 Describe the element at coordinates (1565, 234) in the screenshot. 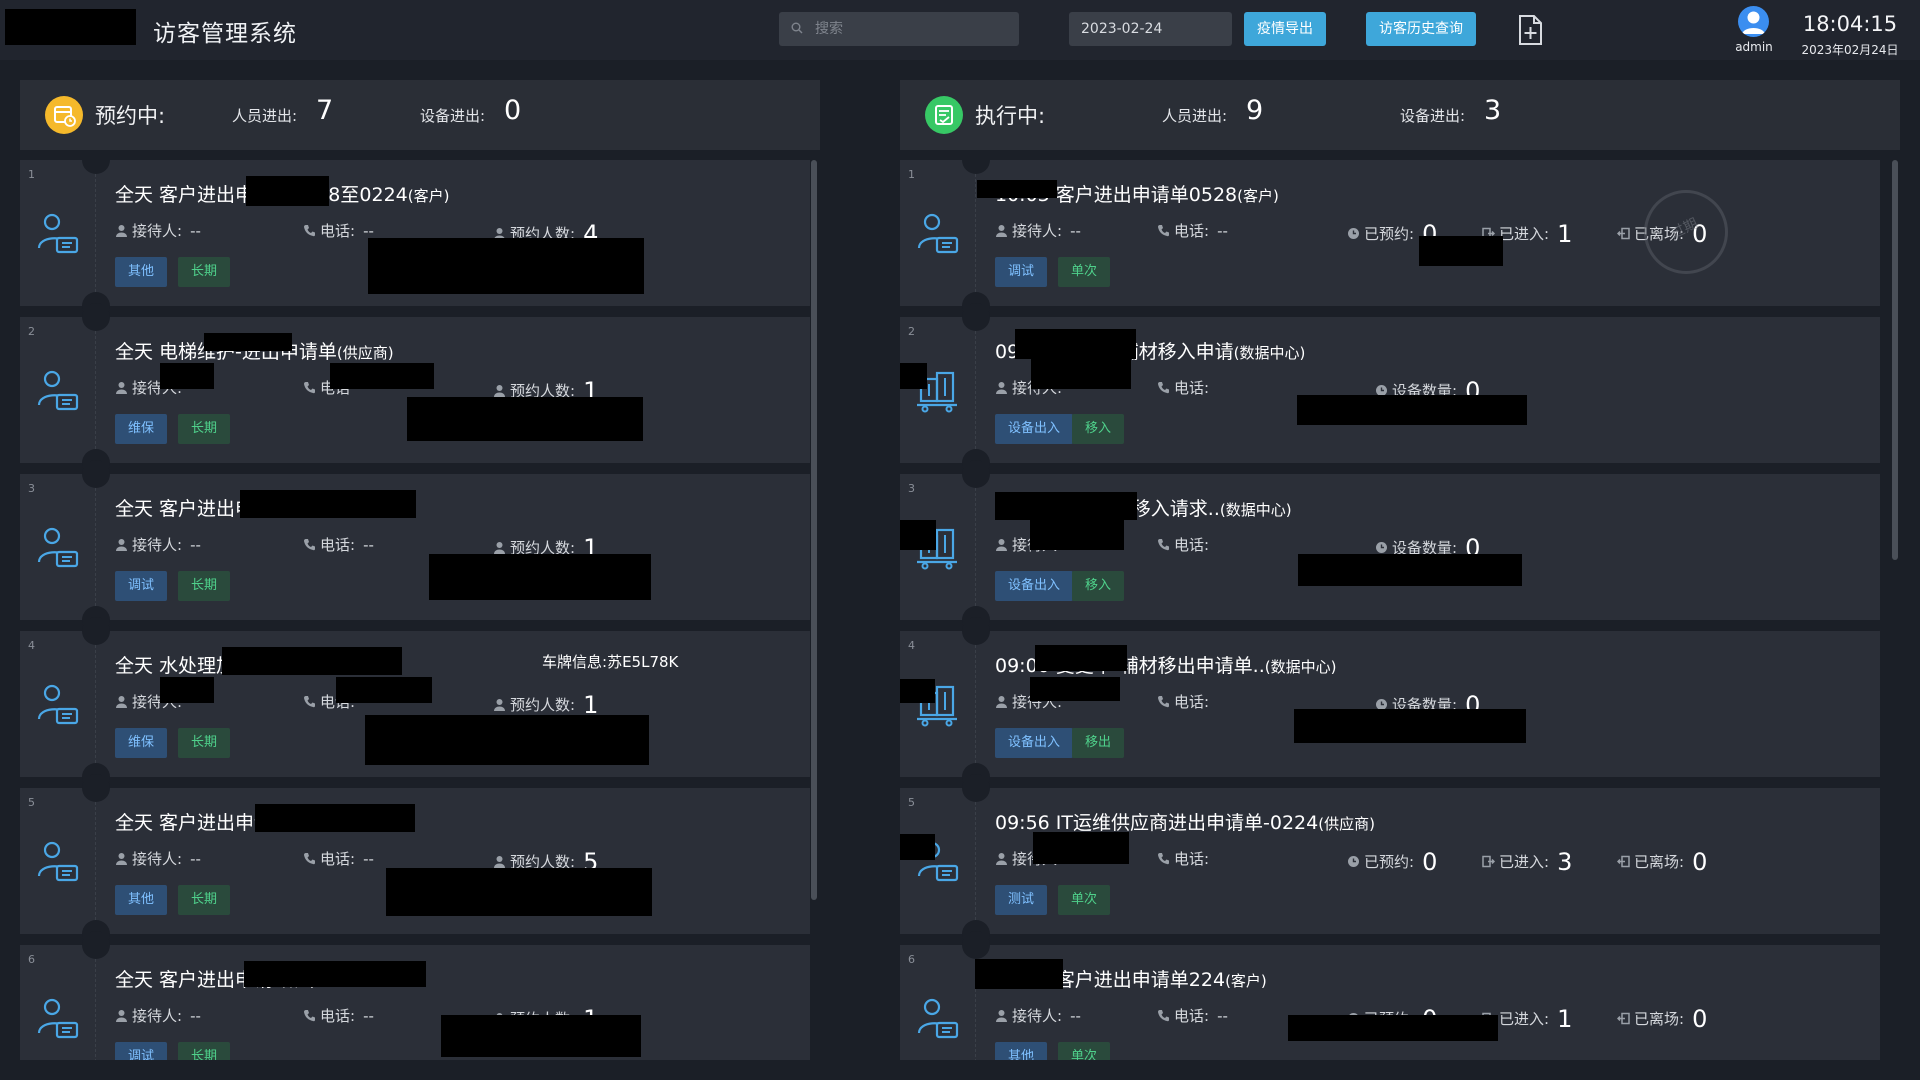

I see `field-value: 1` at that location.